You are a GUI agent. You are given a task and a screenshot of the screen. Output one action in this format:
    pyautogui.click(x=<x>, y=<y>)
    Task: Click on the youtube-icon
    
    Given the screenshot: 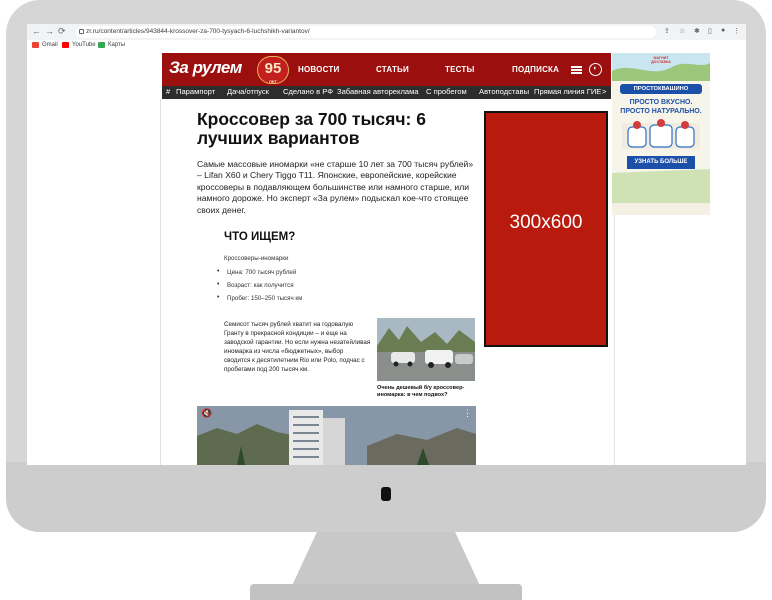 What is the action you would take?
    pyautogui.click(x=65, y=45)
    